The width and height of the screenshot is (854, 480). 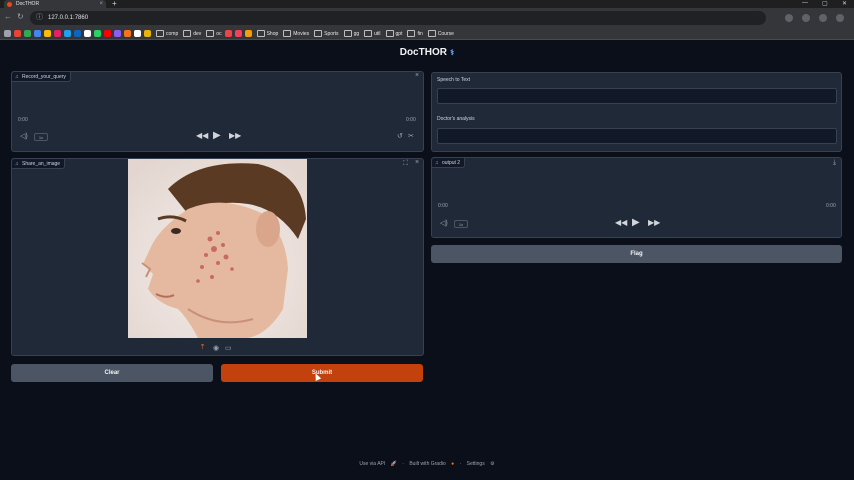 What do you see at coordinates (228, 348) in the screenshot?
I see `paste-icon: ▭` at bounding box center [228, 348].